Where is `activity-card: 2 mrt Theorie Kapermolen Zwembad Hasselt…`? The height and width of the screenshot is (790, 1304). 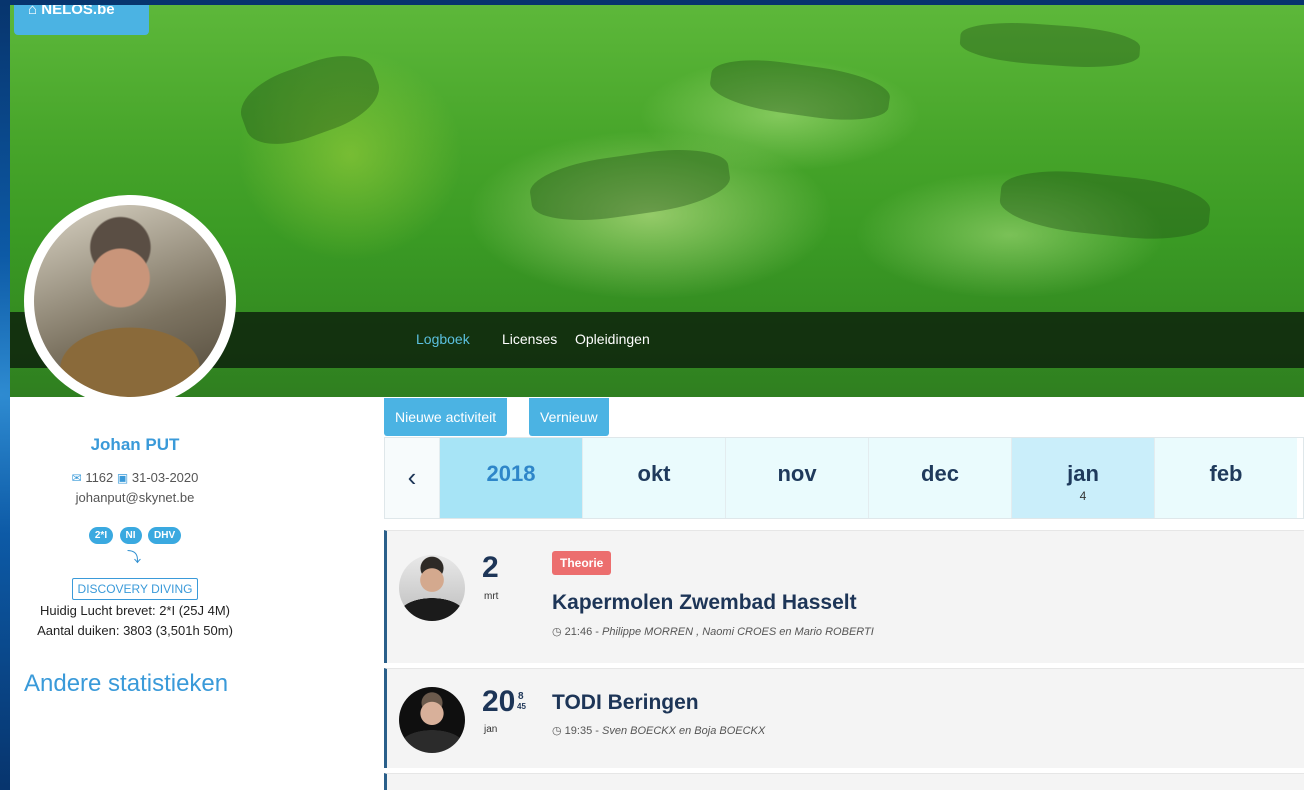 activity-card: 2 mrt Theorie Kapermolen Zwembad Hasselt… is located at coordinates (844, 596).